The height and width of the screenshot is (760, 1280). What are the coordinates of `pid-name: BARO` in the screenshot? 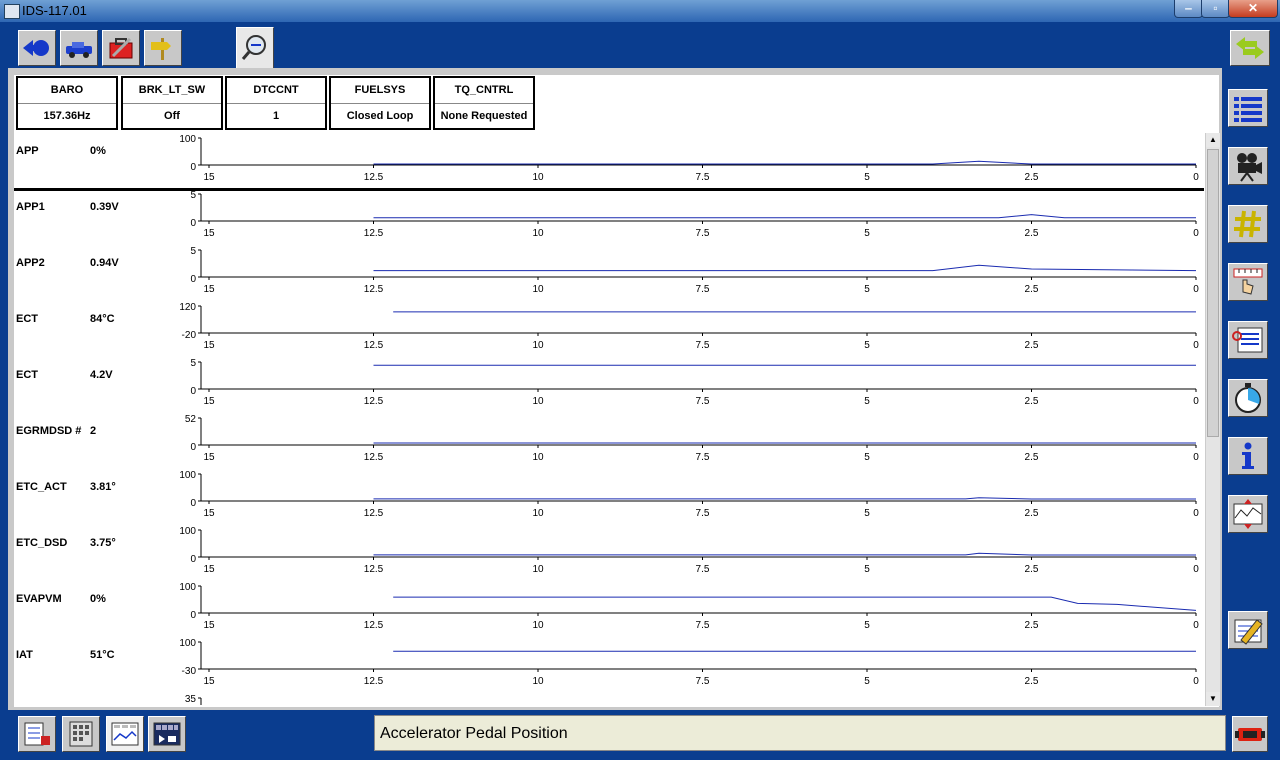 It's located at (67, 90).